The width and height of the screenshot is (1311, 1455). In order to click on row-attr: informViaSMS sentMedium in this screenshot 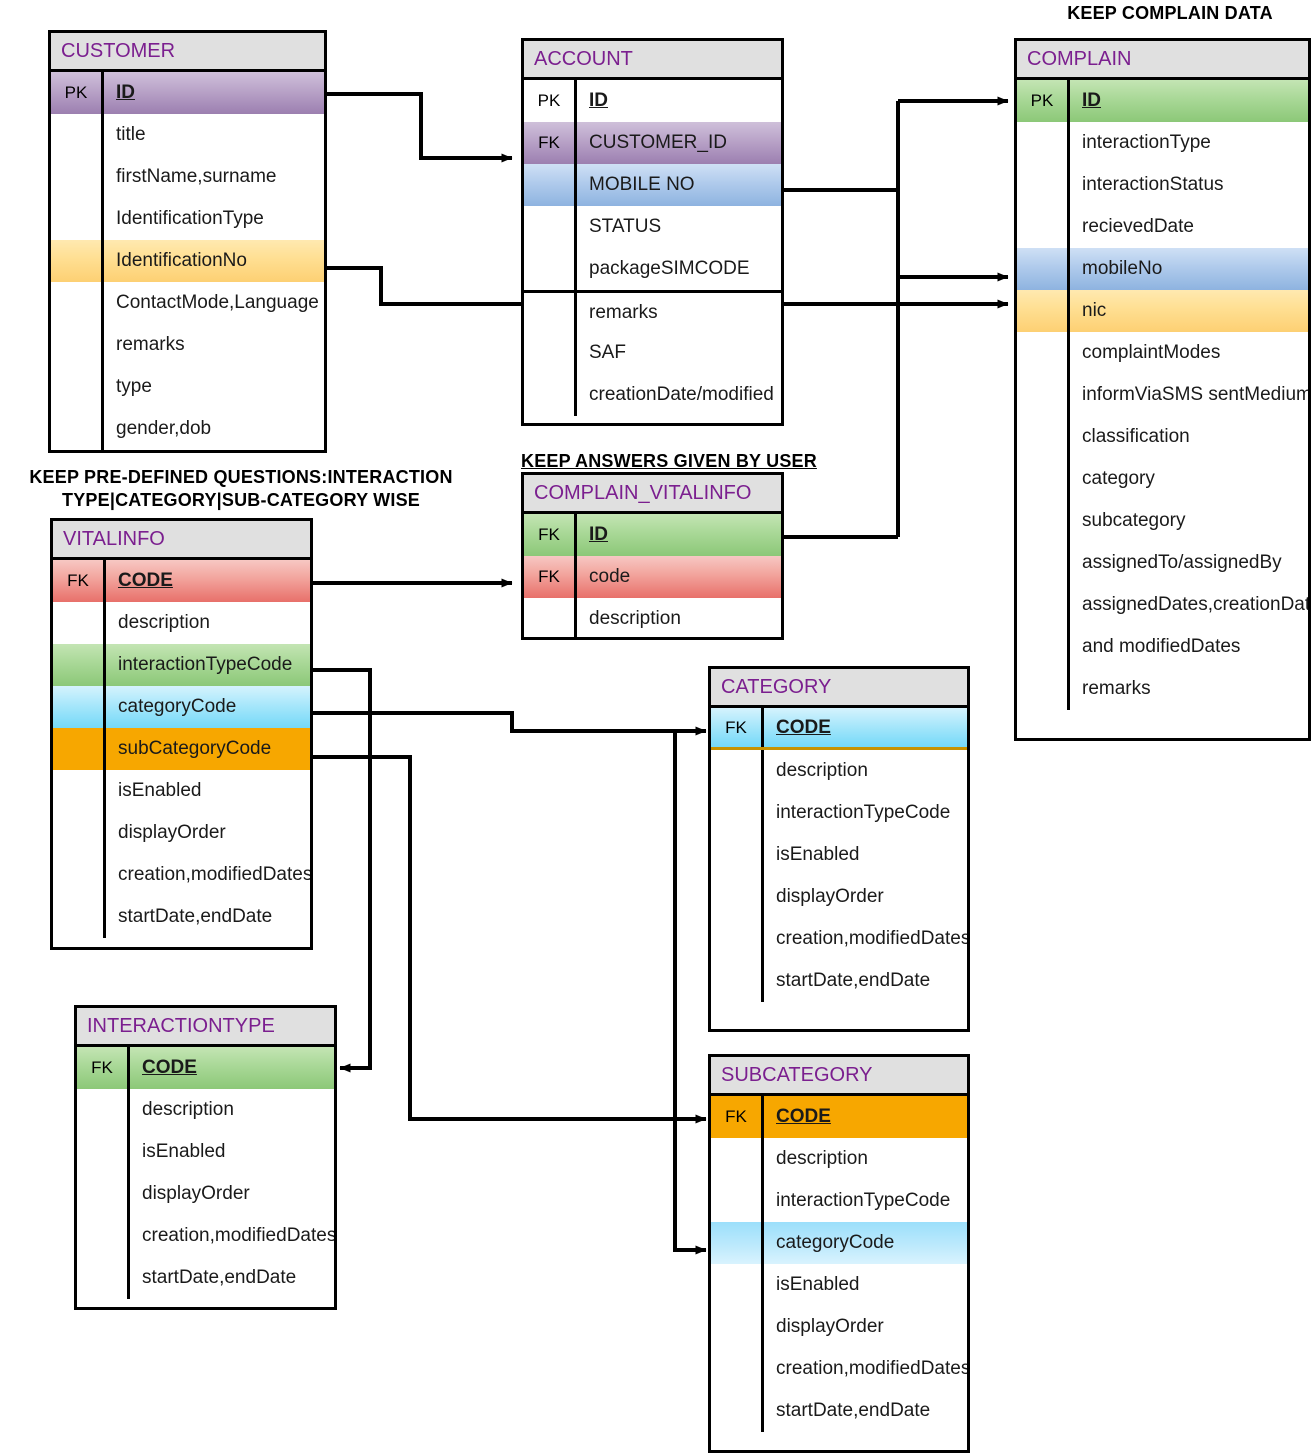, I will do `click(1187, 395)`.